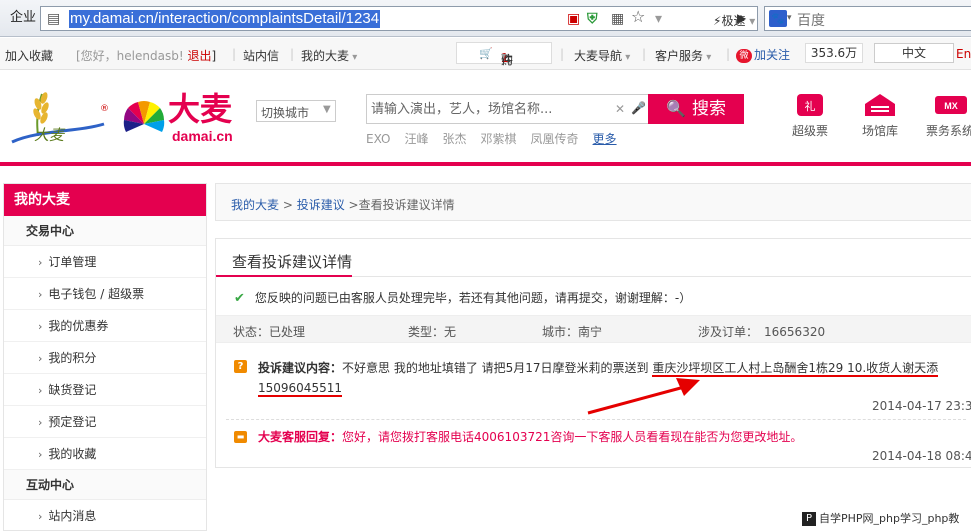 The height and width of the screenshot is (531, 971). Describe the element at coordinates (696, 109) in the screenshot. I see `search-button: 🔍 搜索` at that location.